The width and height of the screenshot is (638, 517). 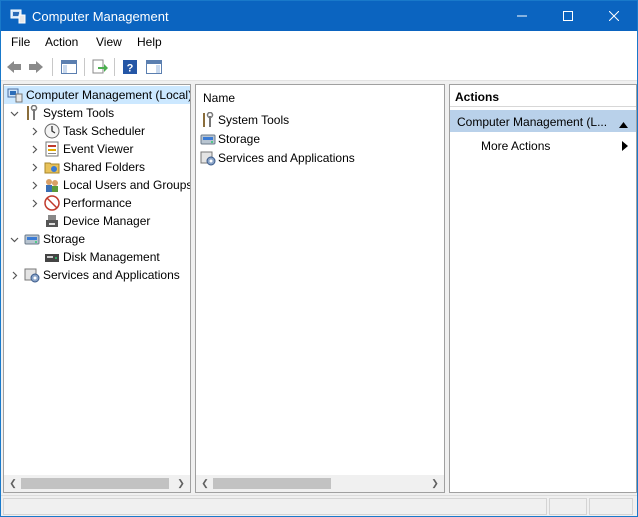 I want to click on console-tree-icon, so click(x=69, y=67).